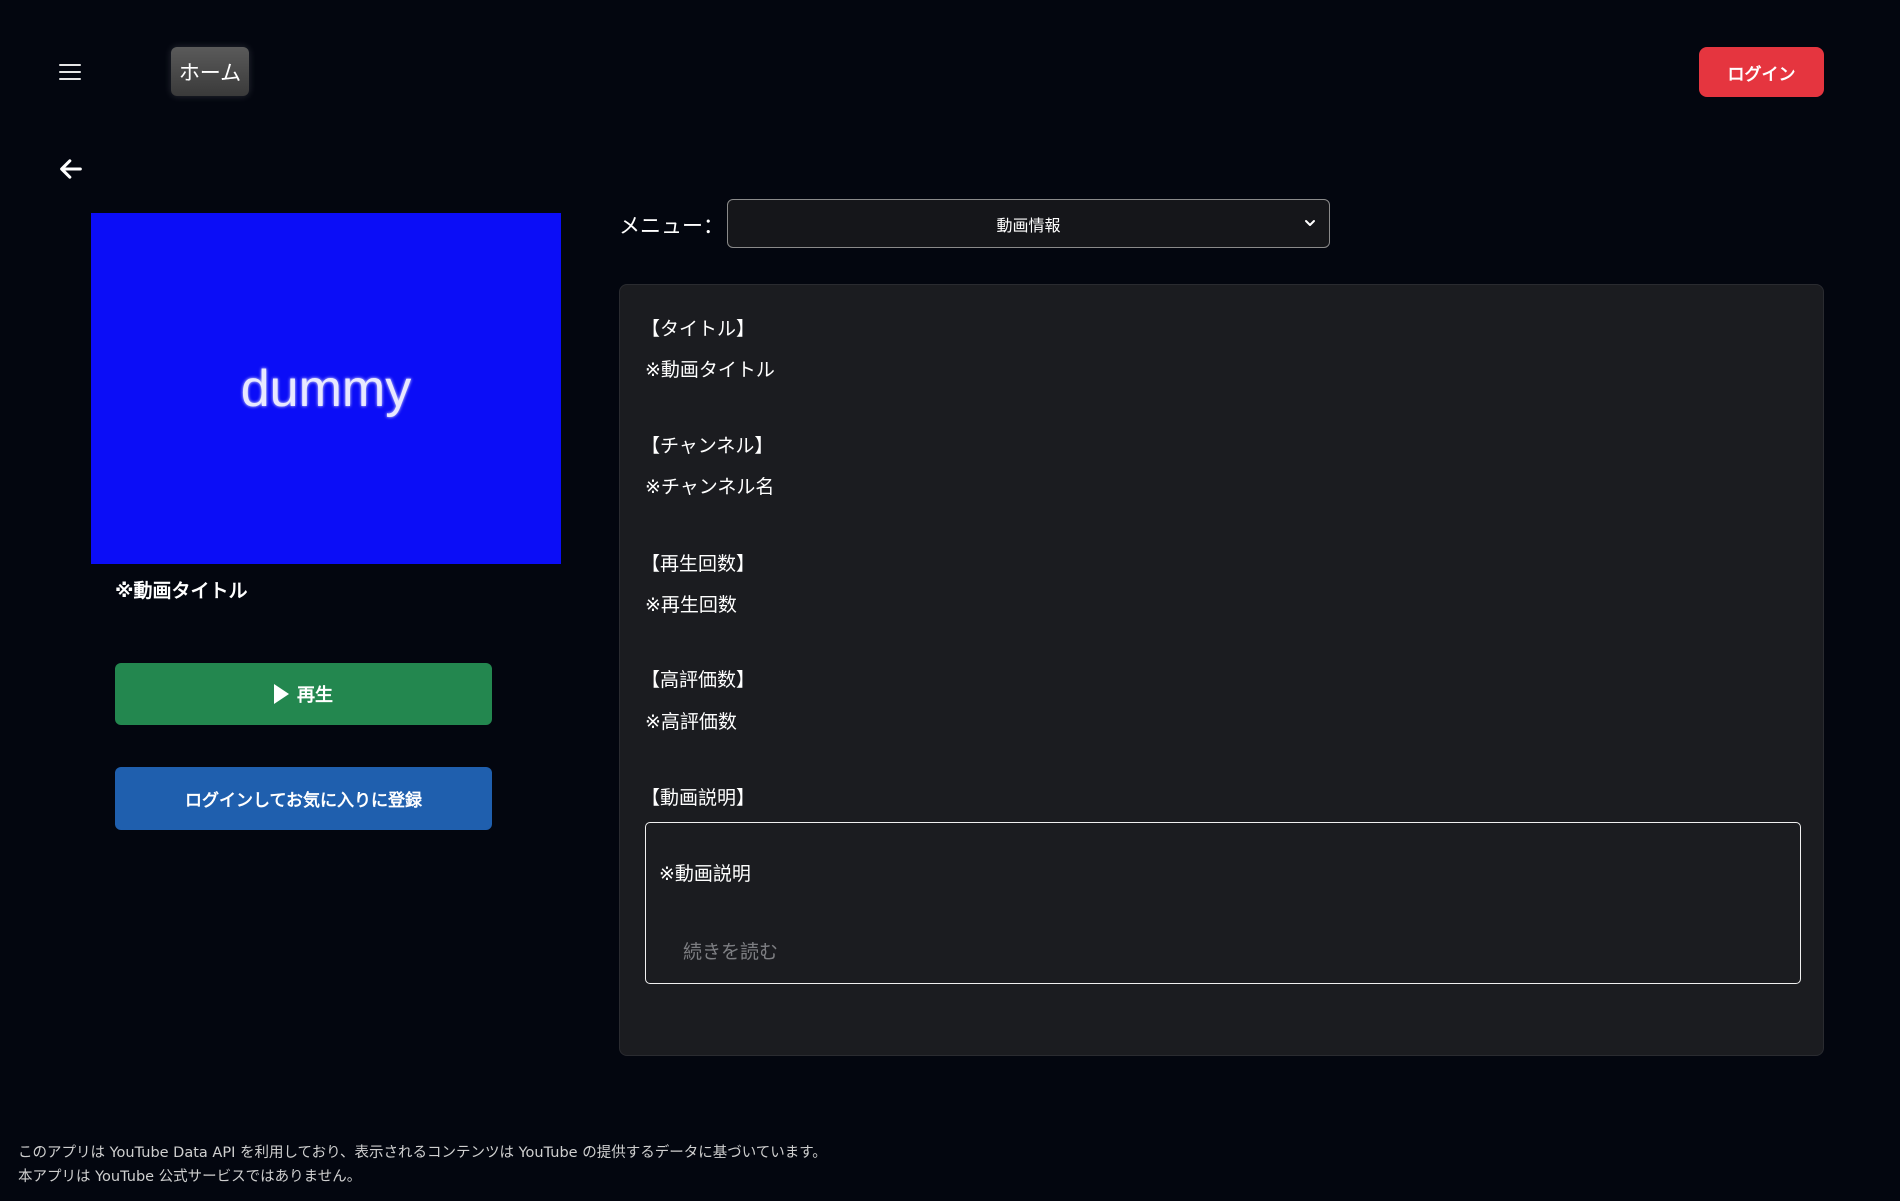 This screenshot has height=1201, width=1900. I want to click on menu-selected-value: 動画情報, so click(1028, 225).